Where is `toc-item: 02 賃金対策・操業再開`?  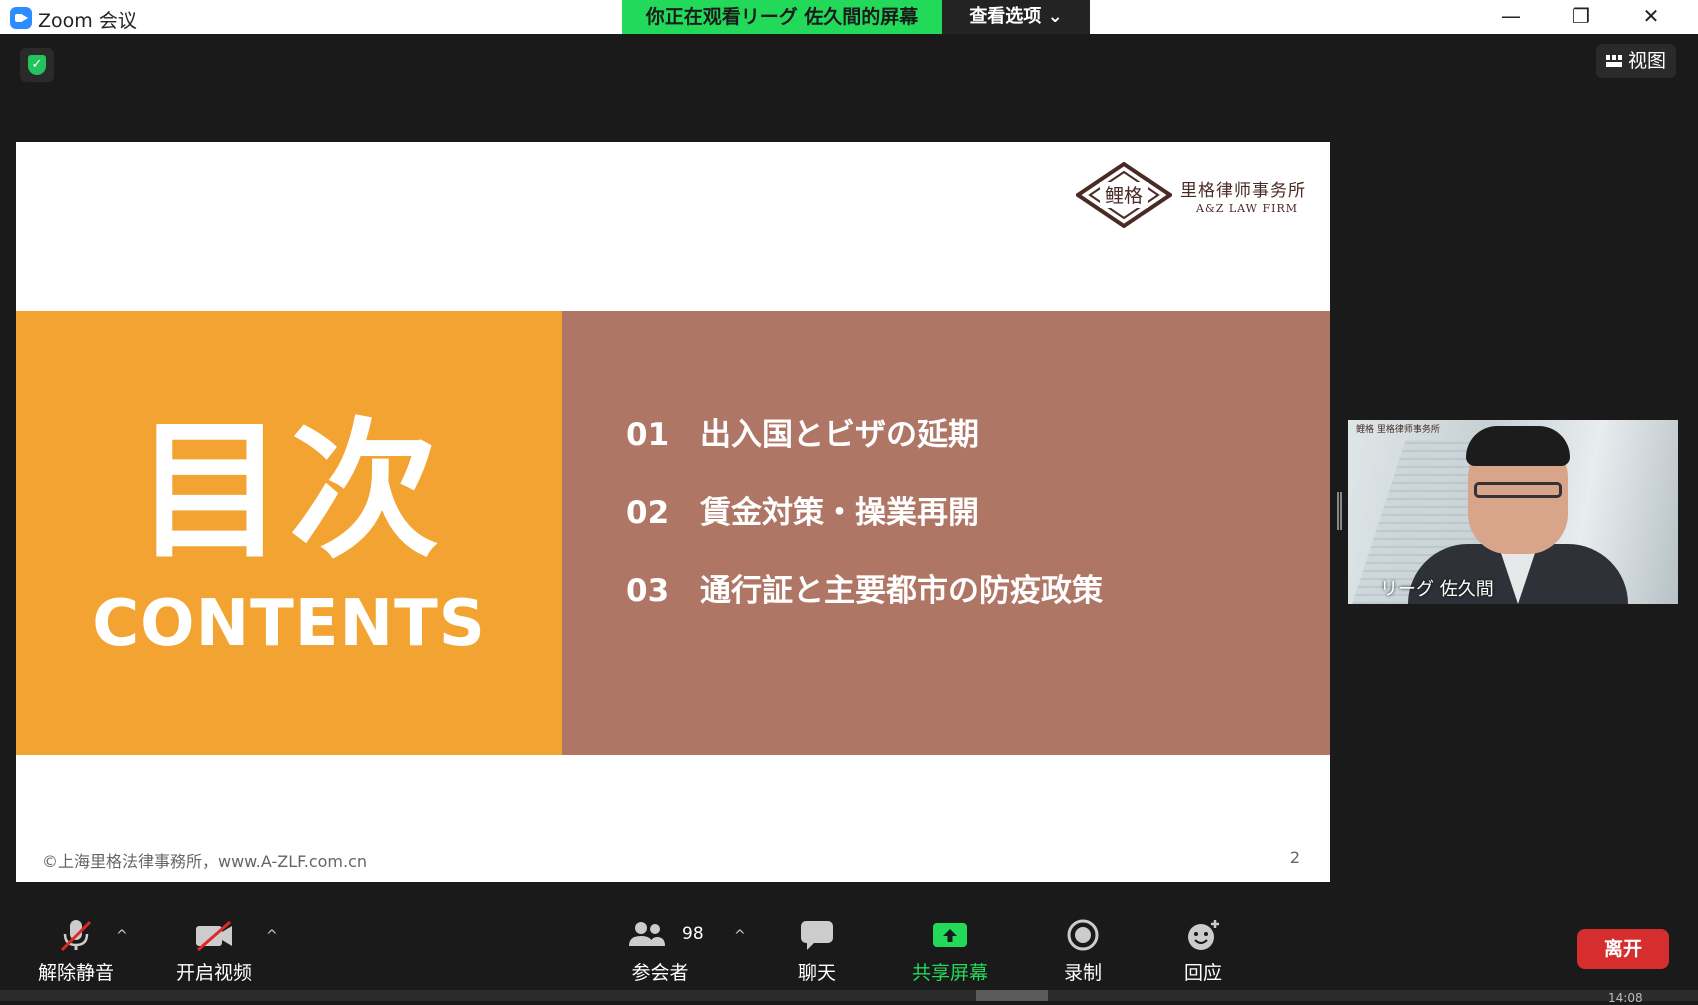
toc-item: 02 賃金対策・操業再開 is located at coordinates (802, 509).